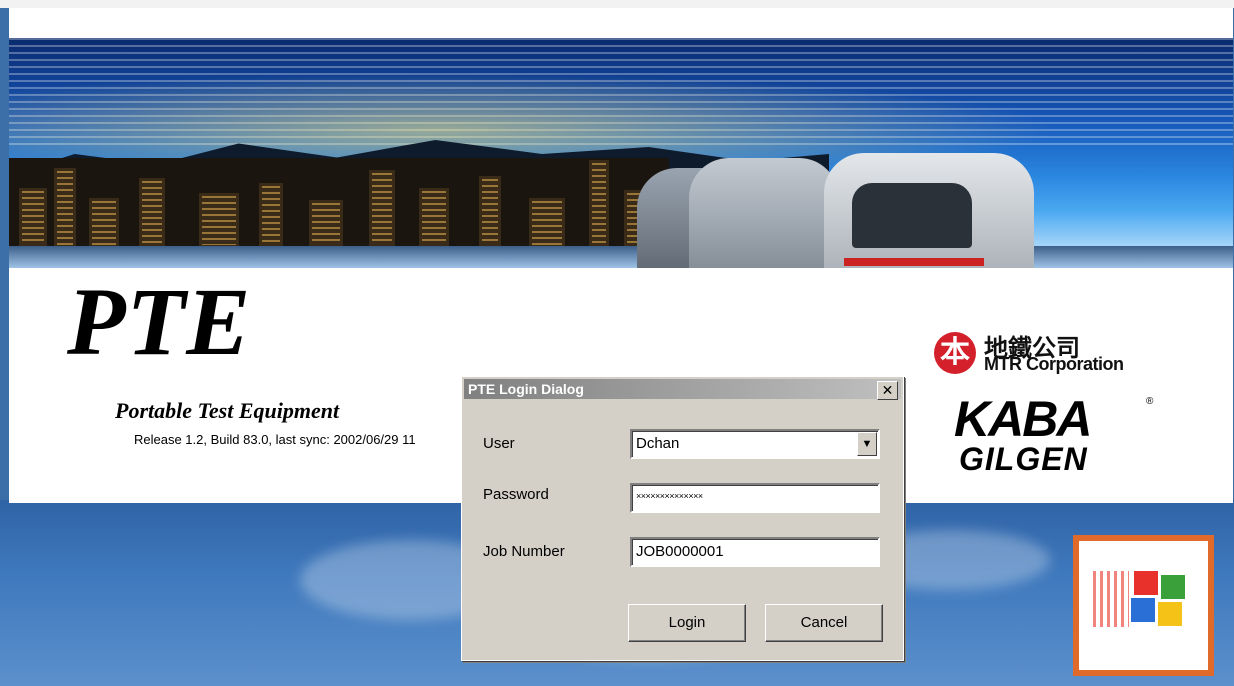 Image resolution: width=1234 pixels, height=686 pixels. What do you see at coordinates (680, 551) in the screenshot?
I see `job-number-value: JOB0000001` at bounding box center [680, 551].